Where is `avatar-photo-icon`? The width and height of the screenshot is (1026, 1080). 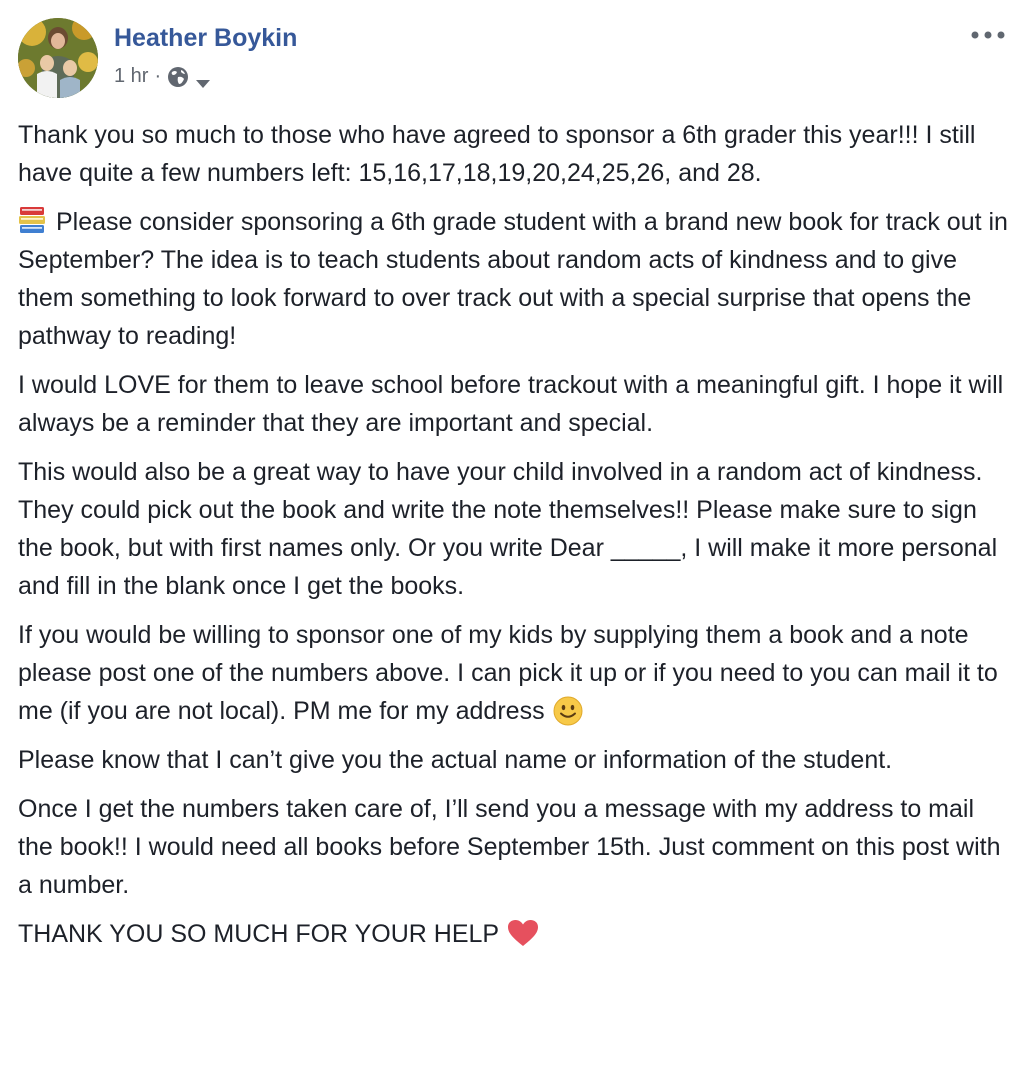 avatar-photo-icon is located at coordinates (58, 58).